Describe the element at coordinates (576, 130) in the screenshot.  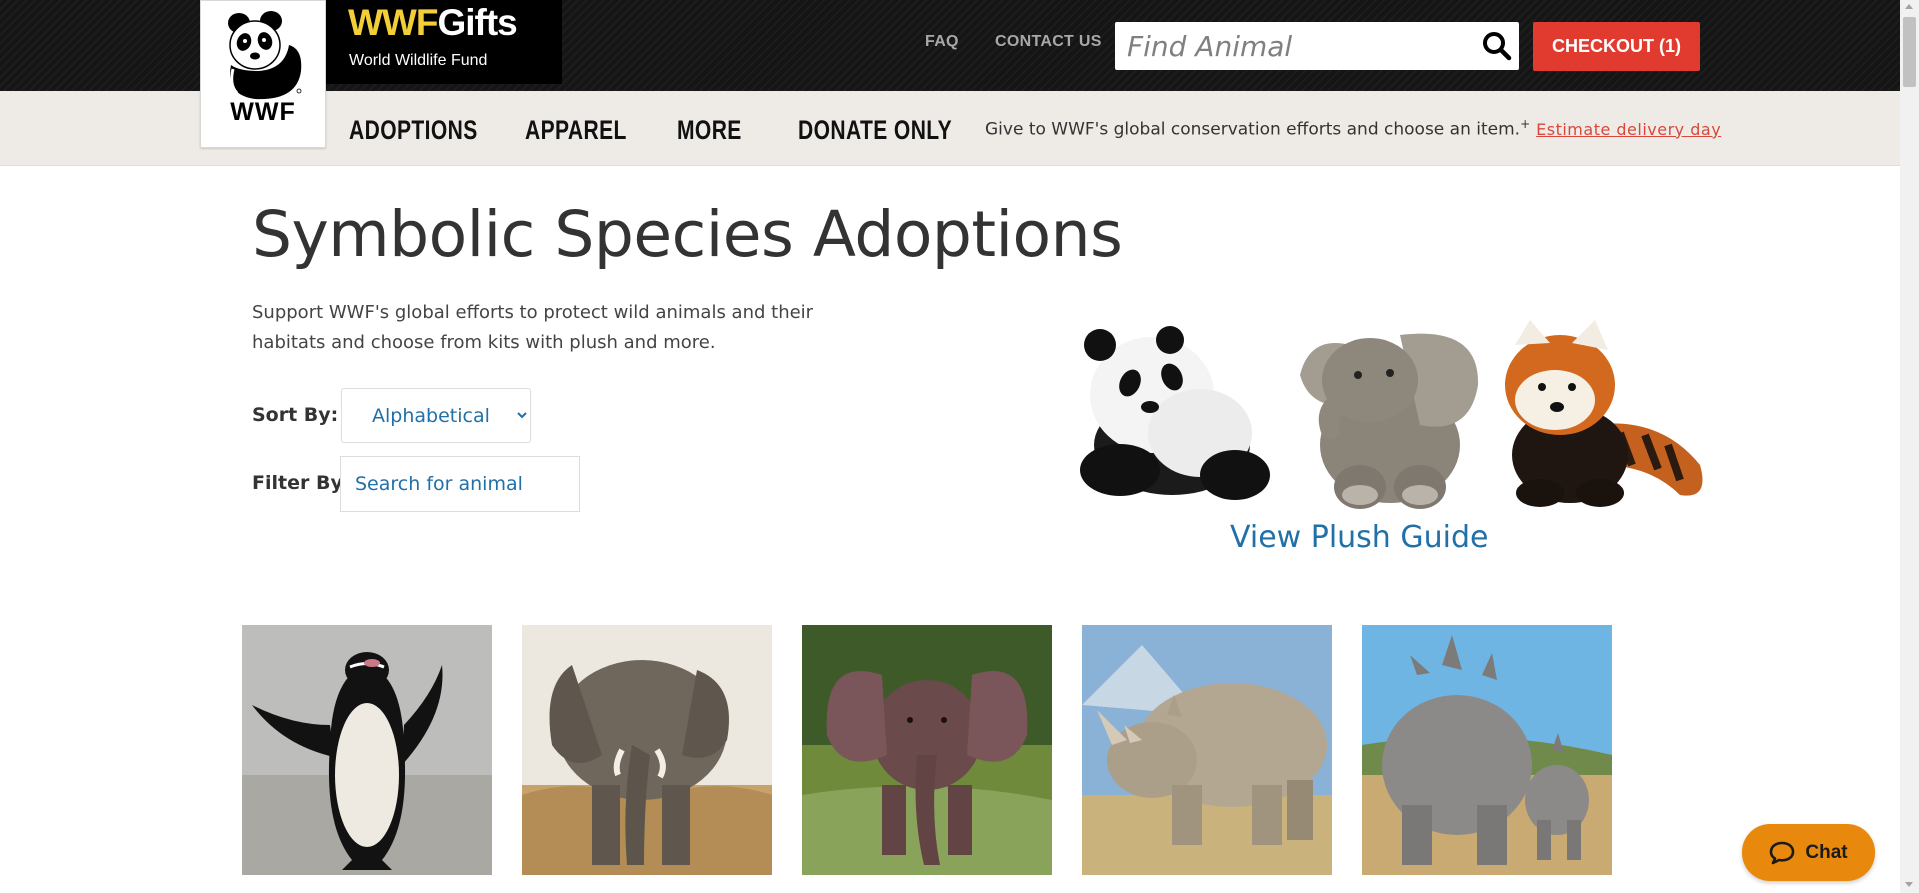
I see `nav-apparel: APPAREL` at that location.